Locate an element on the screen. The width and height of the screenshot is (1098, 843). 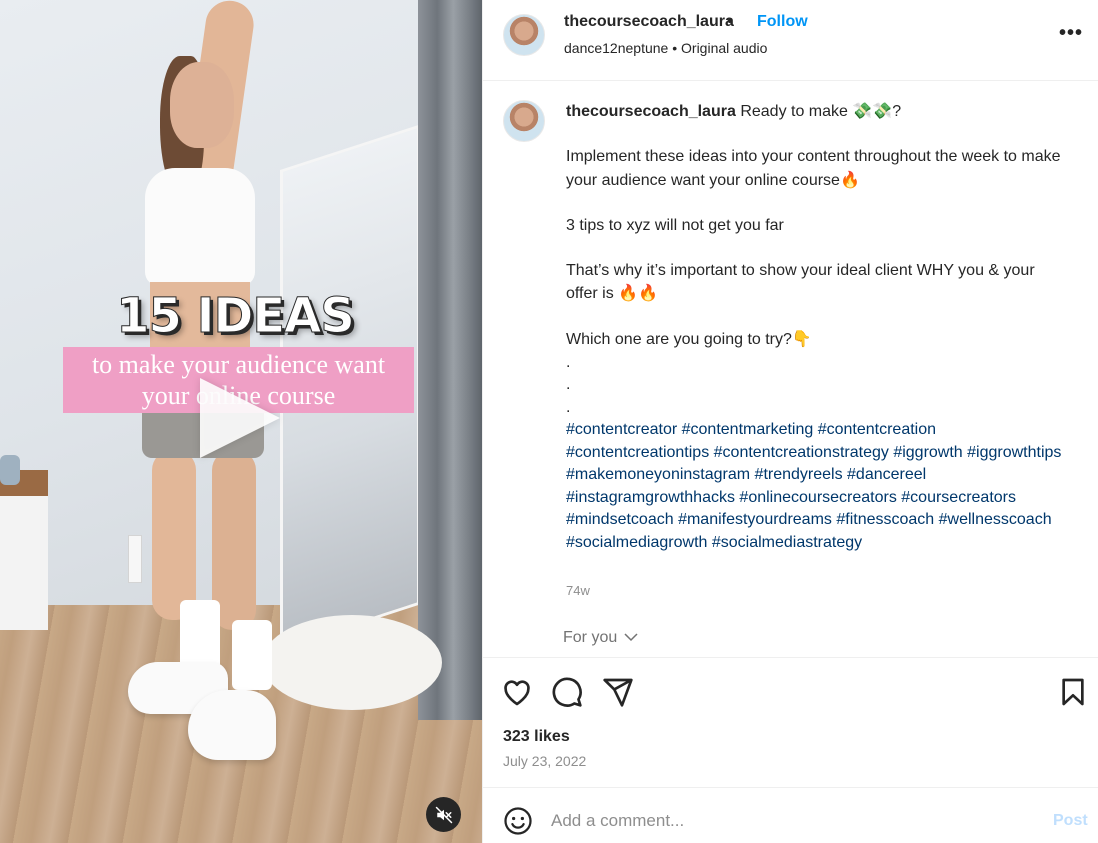
background-bed is located at coordinates (24, 550).